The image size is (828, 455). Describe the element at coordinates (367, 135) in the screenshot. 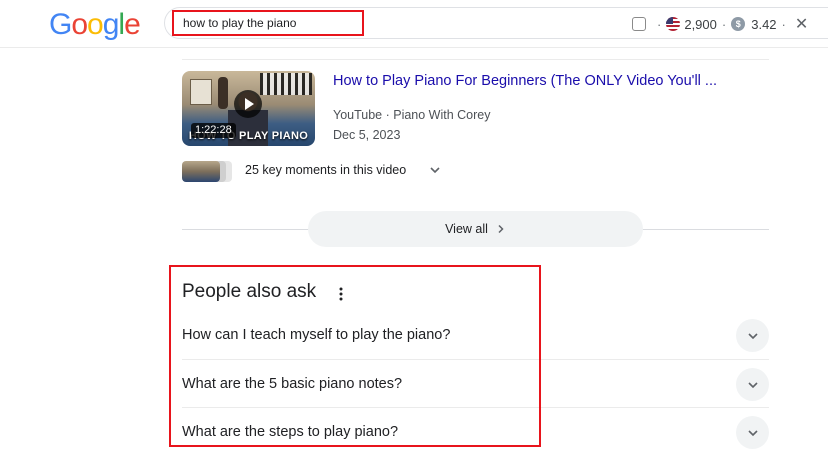

I see `video-date: Dec 5, 2023` at that location.